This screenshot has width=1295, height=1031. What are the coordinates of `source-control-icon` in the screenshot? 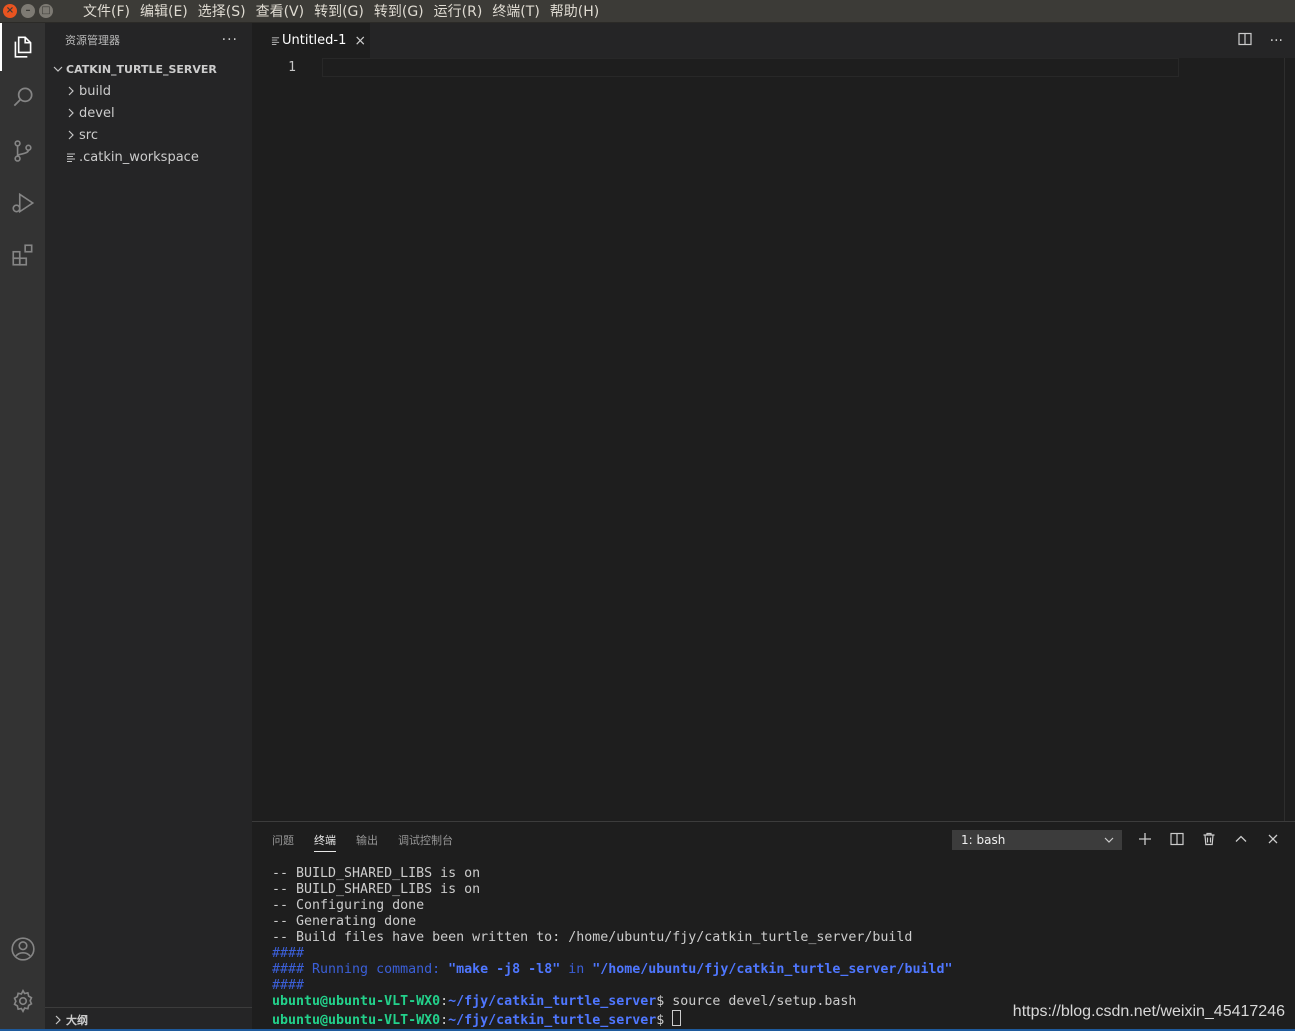 It's located at (22, 151).